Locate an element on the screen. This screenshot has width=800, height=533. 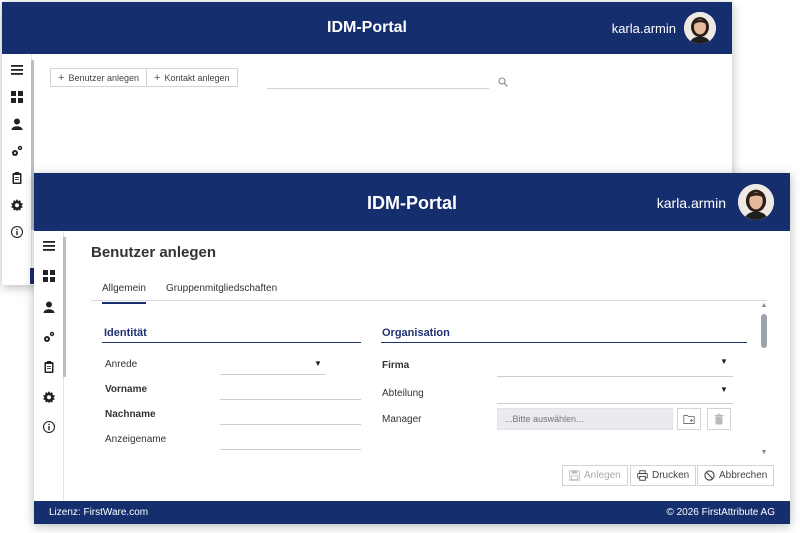
create-button-label: Anlegen is located at coordinates (602, 475).